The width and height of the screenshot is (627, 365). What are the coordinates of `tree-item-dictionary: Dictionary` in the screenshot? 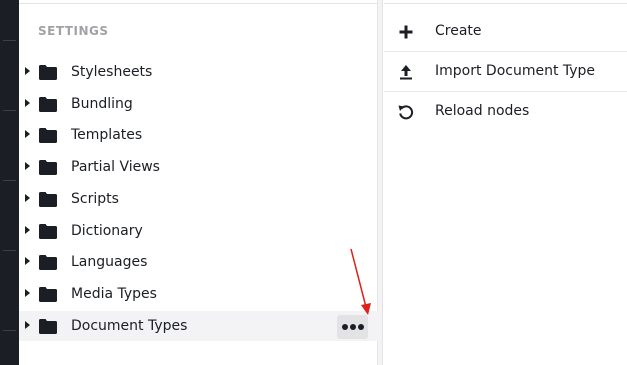 It's located at (198, 231).